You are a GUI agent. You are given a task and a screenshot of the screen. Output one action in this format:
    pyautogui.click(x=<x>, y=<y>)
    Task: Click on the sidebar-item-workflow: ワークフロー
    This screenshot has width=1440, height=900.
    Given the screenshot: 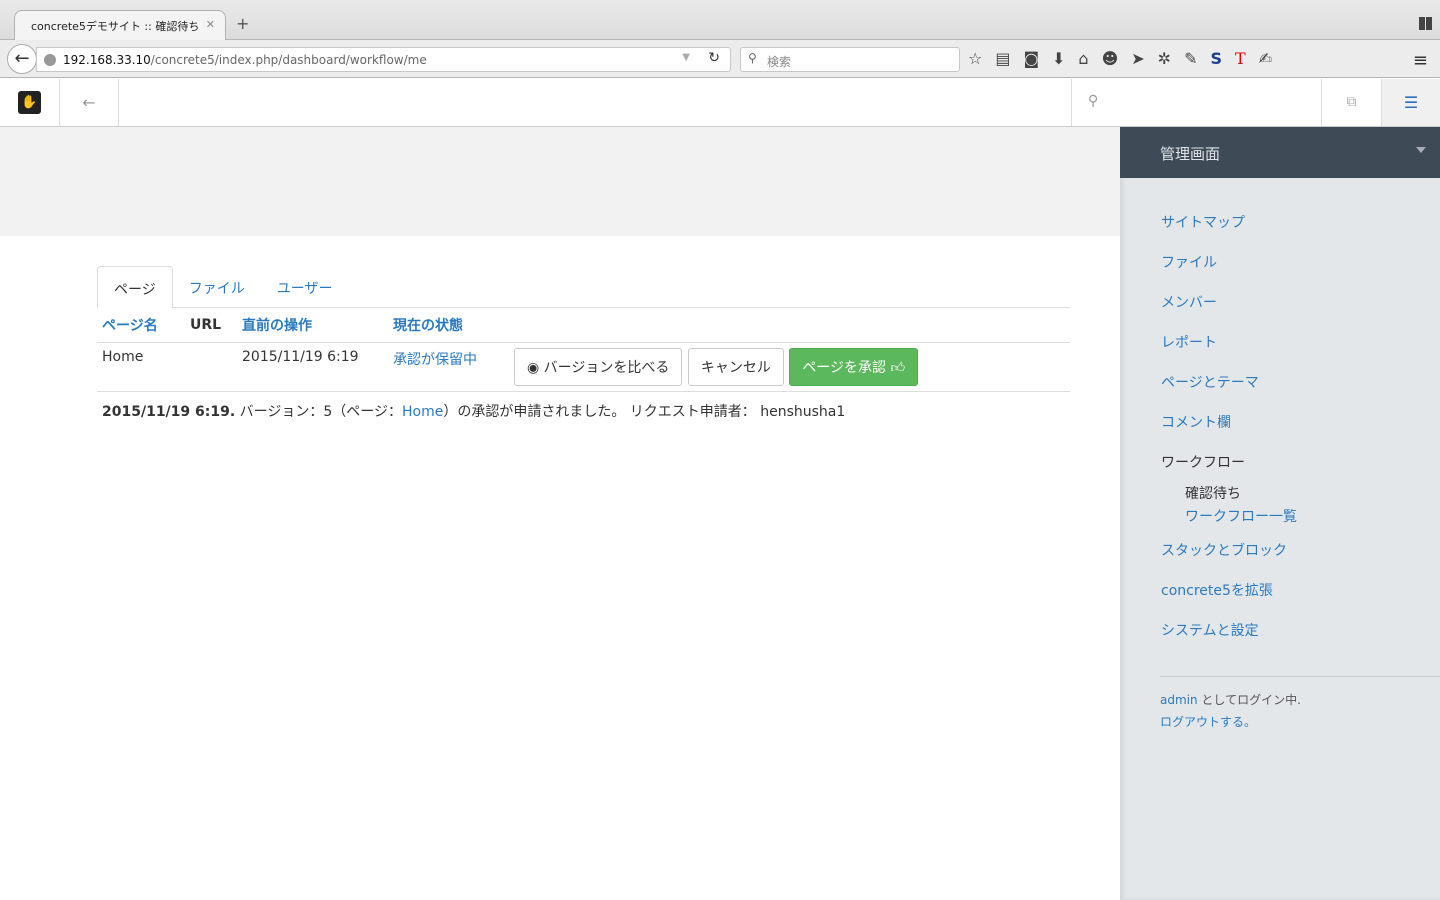 What is the action you would take?
    pyautogui.click(x=1300, y=467)
    